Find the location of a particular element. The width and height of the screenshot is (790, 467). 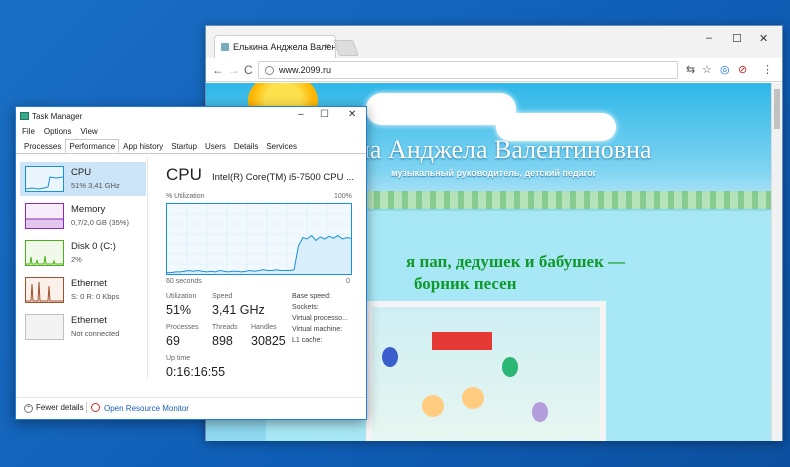

processes-value: 69 is located at coordinates (173, 341).